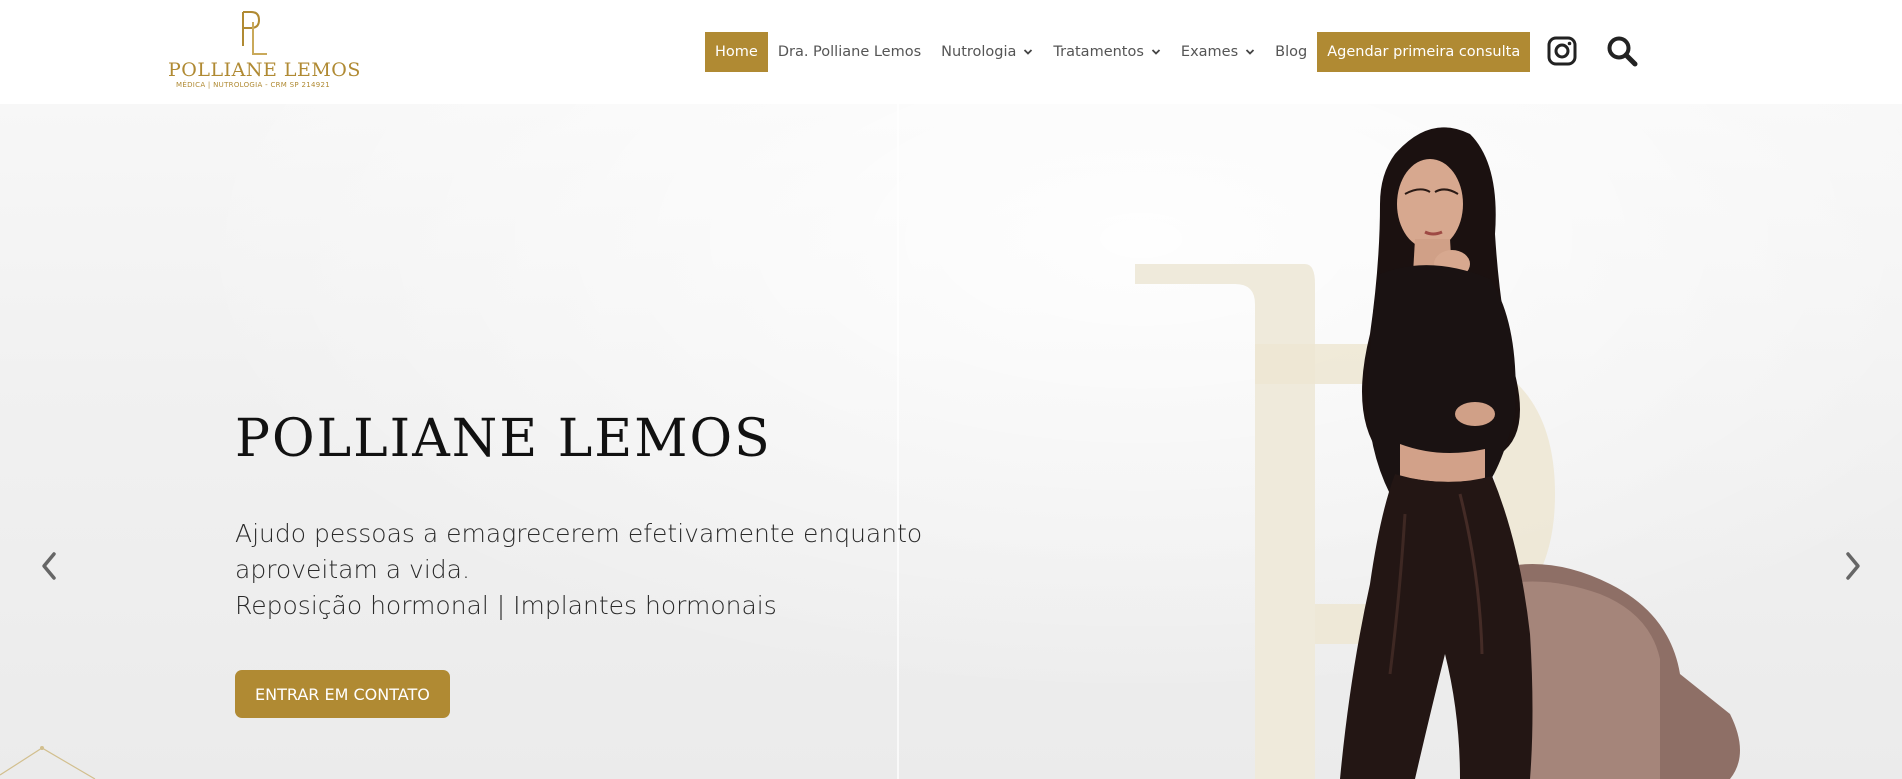  What do you see at coordinates (503, 439) in the screenshot?
I see `hero-title: POLLIANE LEMOS` at bounding box center [503, 439].